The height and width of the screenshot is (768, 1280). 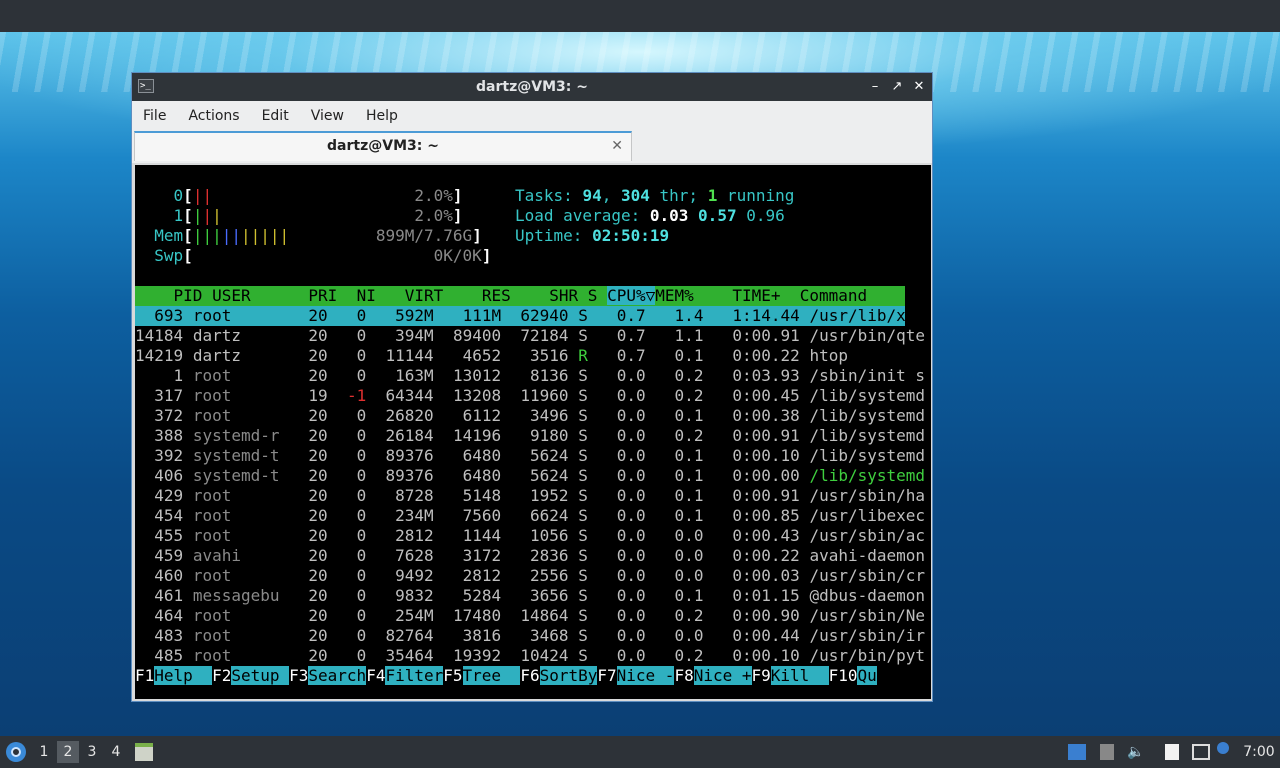 I want to click on fkey-label: Help, so click(x=183, y=675).